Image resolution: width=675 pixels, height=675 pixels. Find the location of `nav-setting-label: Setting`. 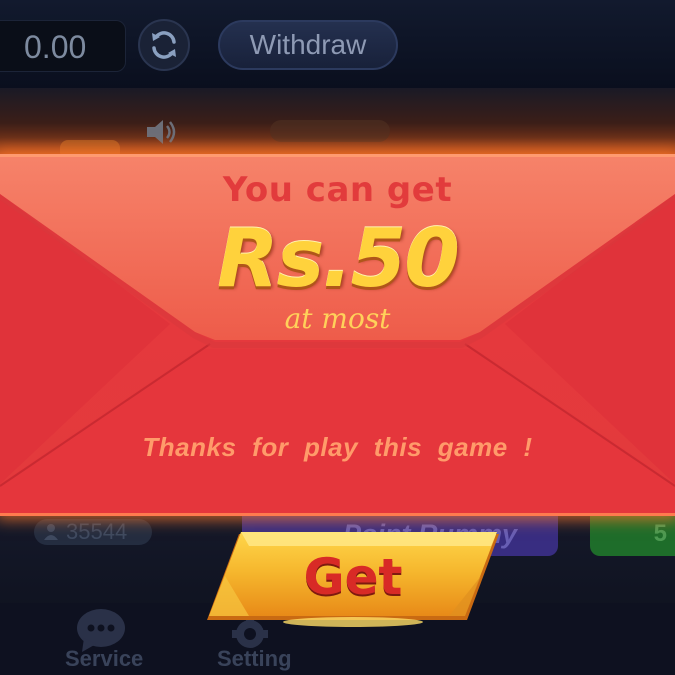

nav-setting-label: Setting is located at coordinates (254, 659).